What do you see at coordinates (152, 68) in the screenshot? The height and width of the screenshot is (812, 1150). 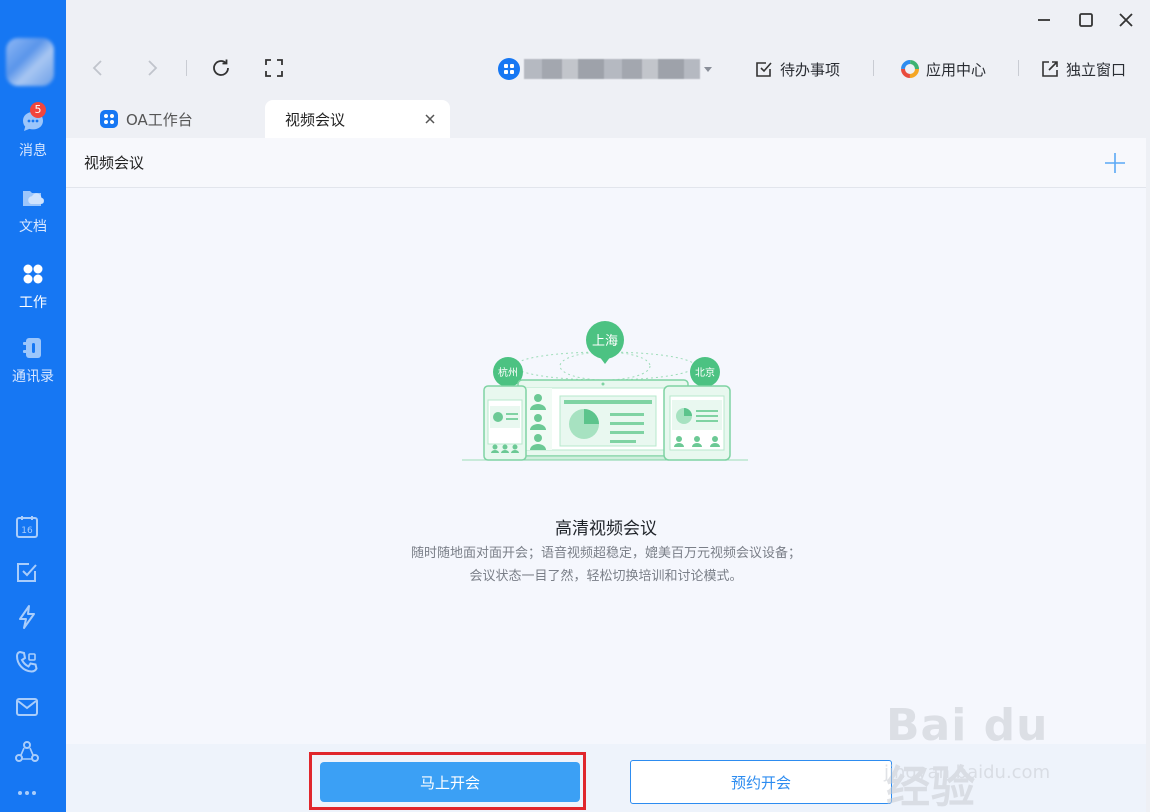 I see `forward-icon` at bounding box center [152, 68].